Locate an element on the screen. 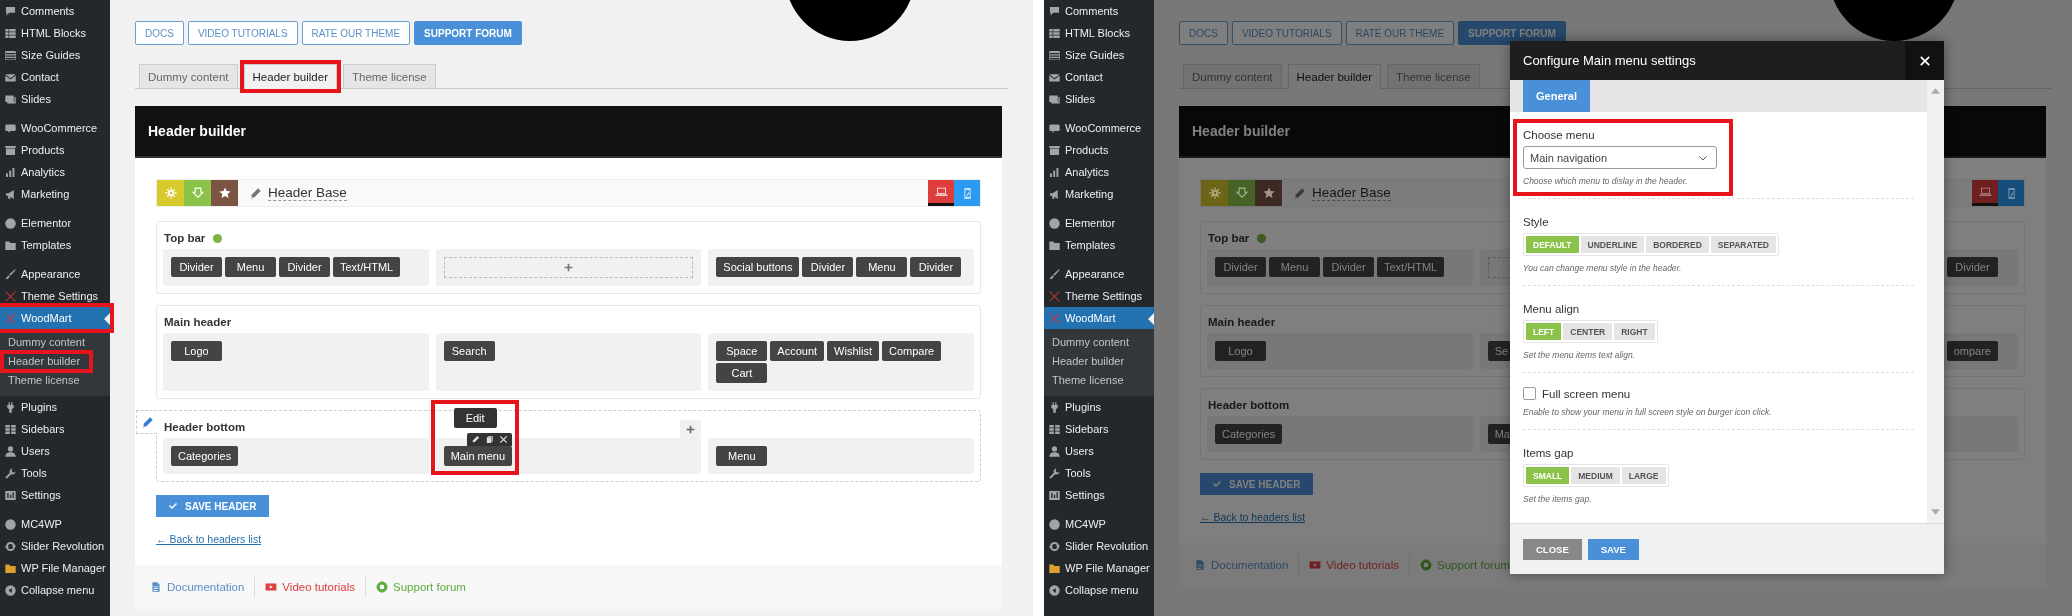 Image resolution: width=2072 pixels, height=616 pixels. option-button: SEPARATED is located at coordinates (1743, 244).